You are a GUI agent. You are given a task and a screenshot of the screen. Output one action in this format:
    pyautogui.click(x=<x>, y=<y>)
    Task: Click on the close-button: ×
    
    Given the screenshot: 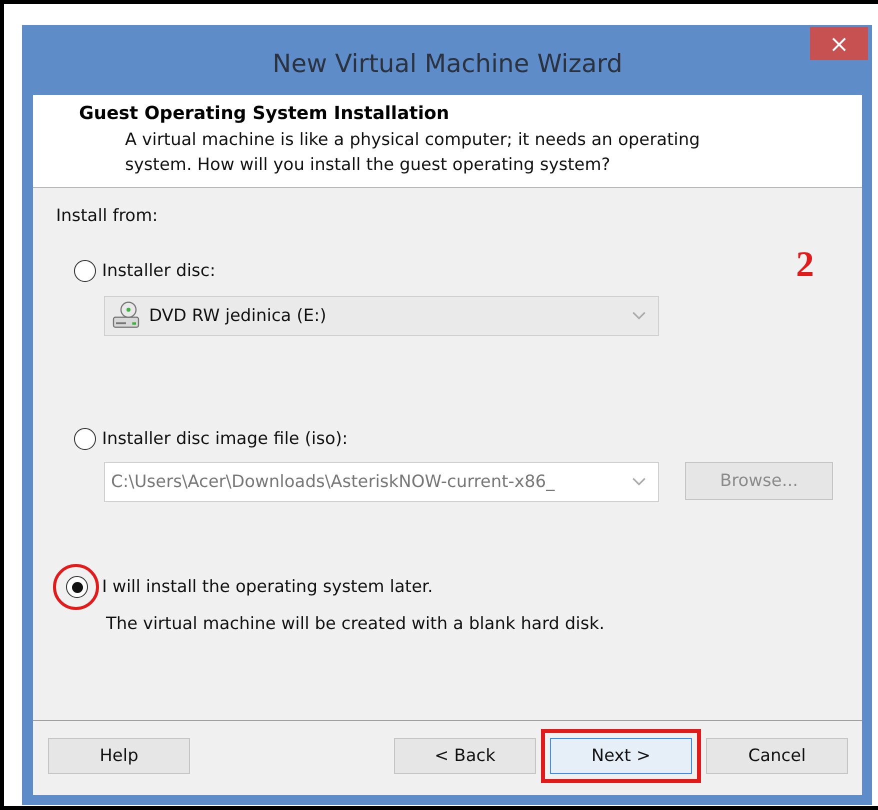 What is the action you would take?
    pyautogui.click(x=839, y=43)
    